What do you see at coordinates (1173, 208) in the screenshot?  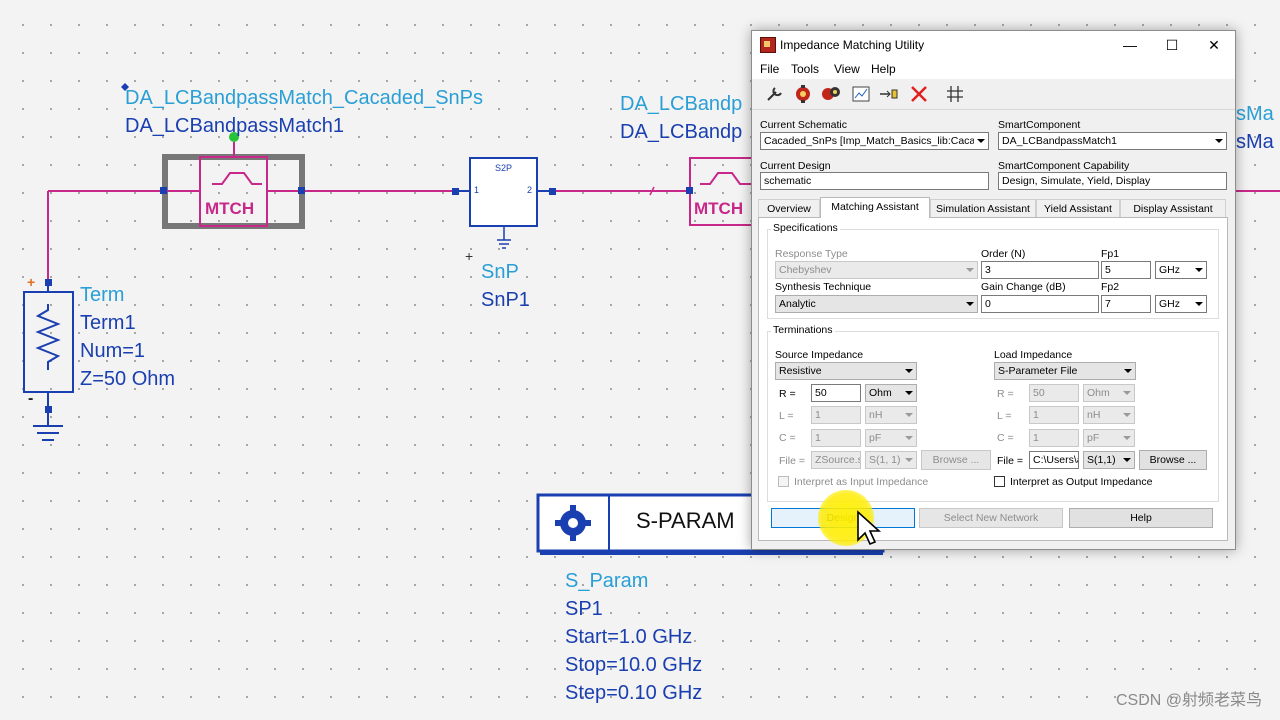 I see `tab-display-assistant: Display Assistant` at bounding box center [1173, 208].